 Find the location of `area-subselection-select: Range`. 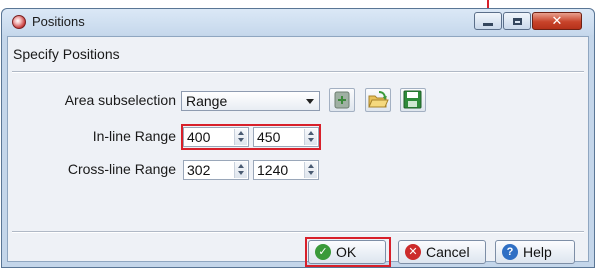

area-subselection-select: Range is located at coordinates (250, 101).